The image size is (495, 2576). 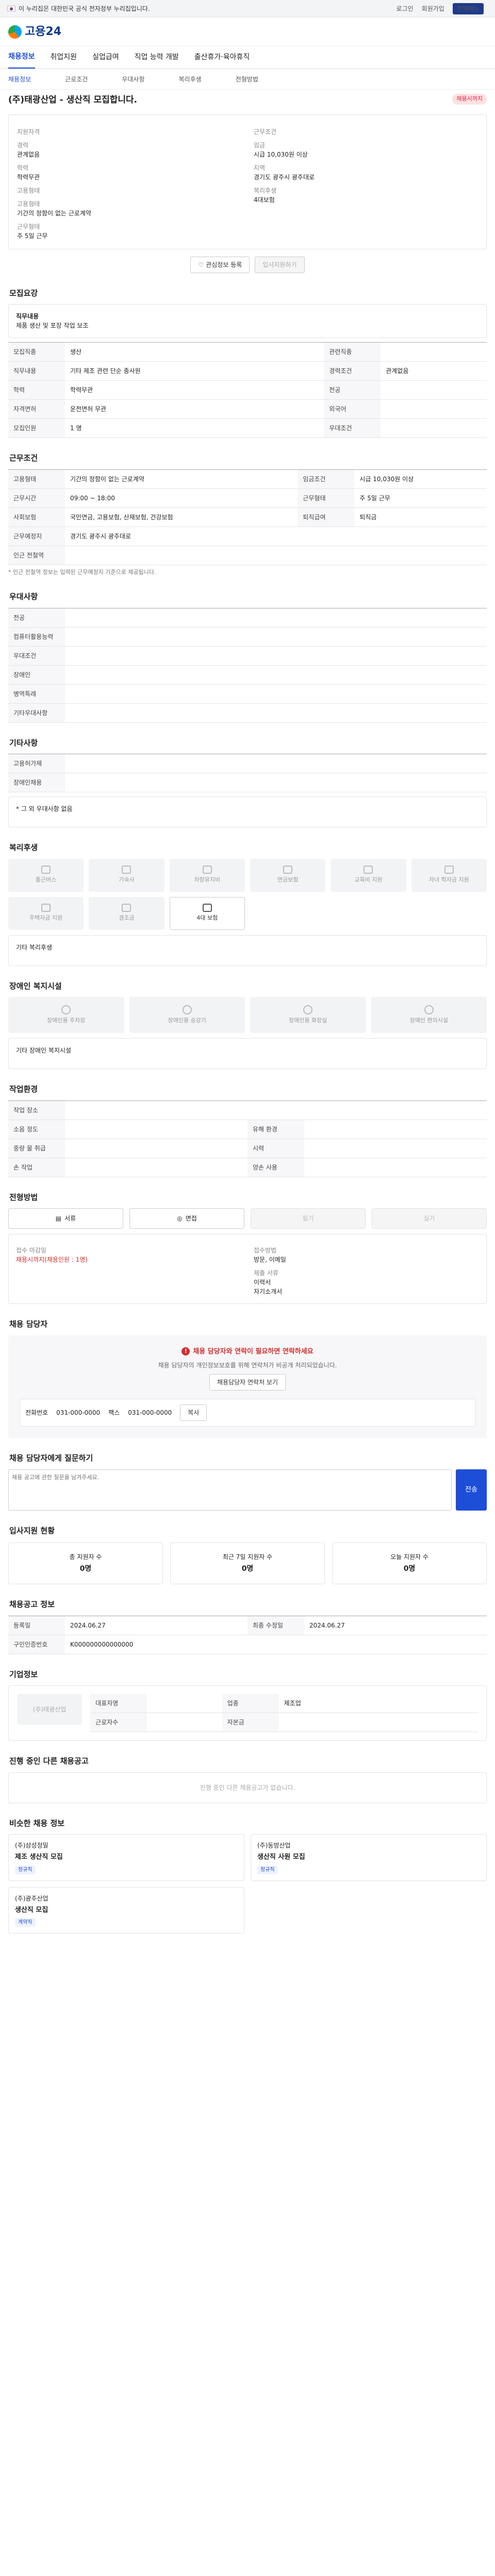 I want to click on welfare-tile: 교육비 지원, so click(x=369, y=875).